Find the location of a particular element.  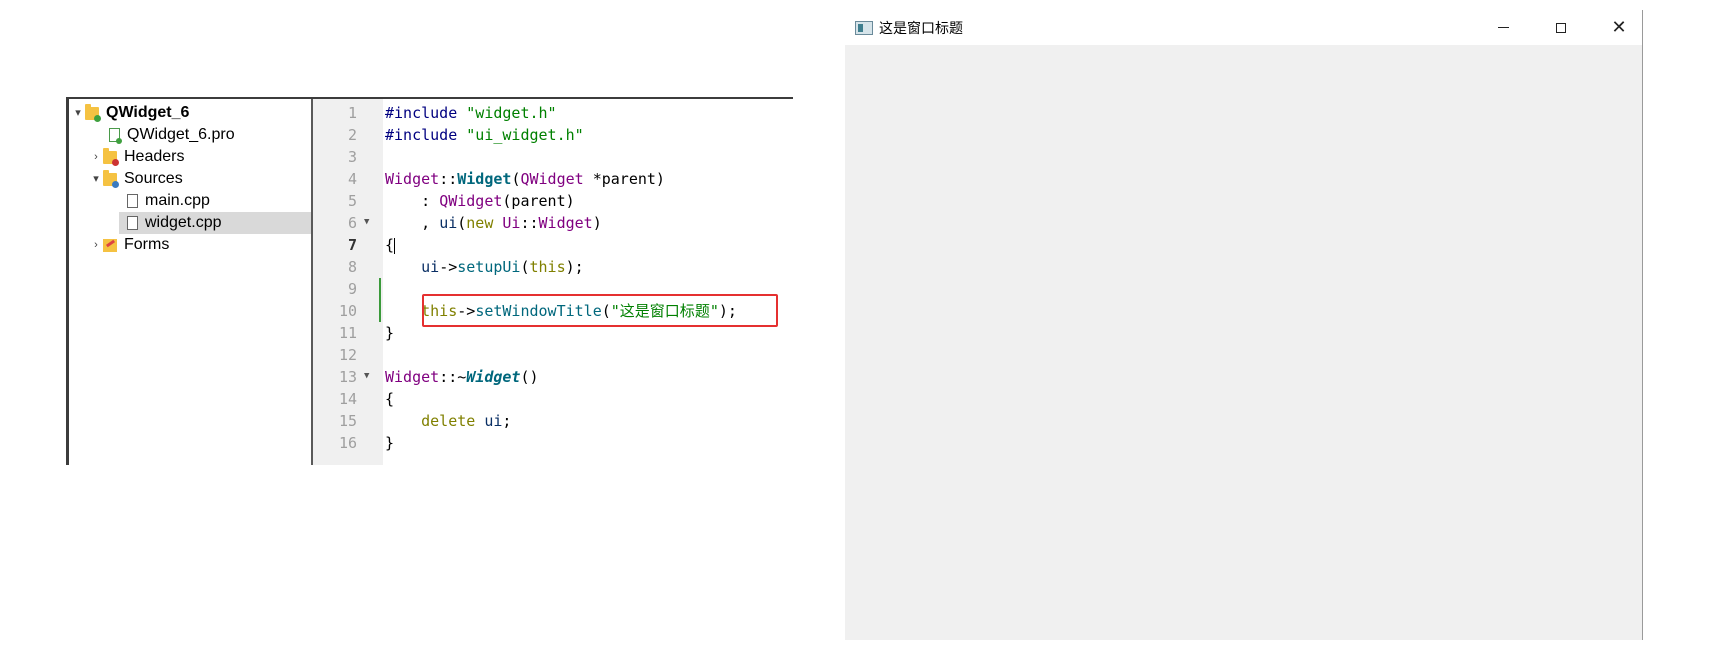

project-name: QWidget_6 is located at coordinates (148, 112).